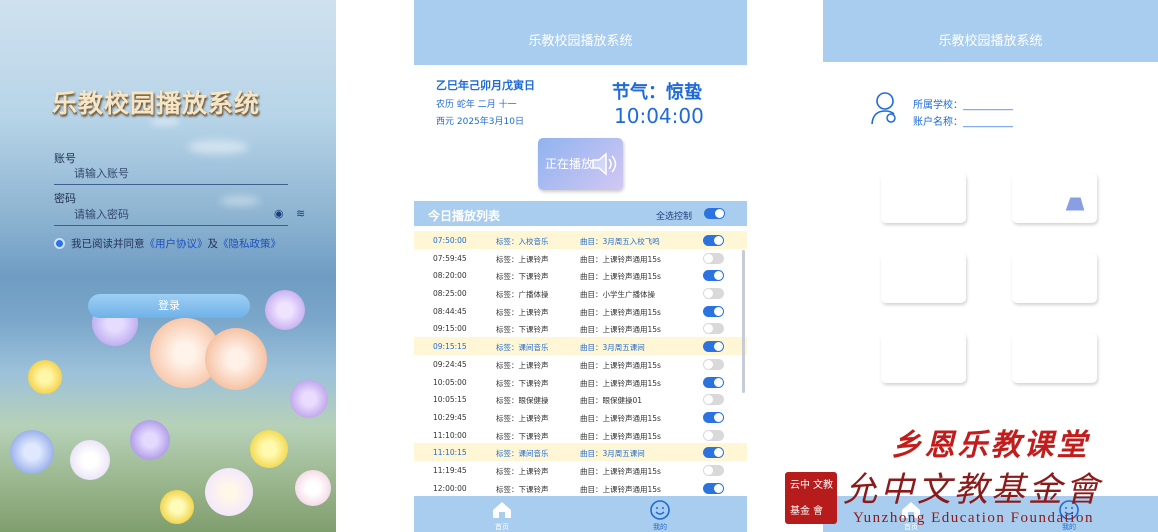  Describe the element at coordinates (714, 213) in the screenshot. I see `select-all-toggle` at that location.